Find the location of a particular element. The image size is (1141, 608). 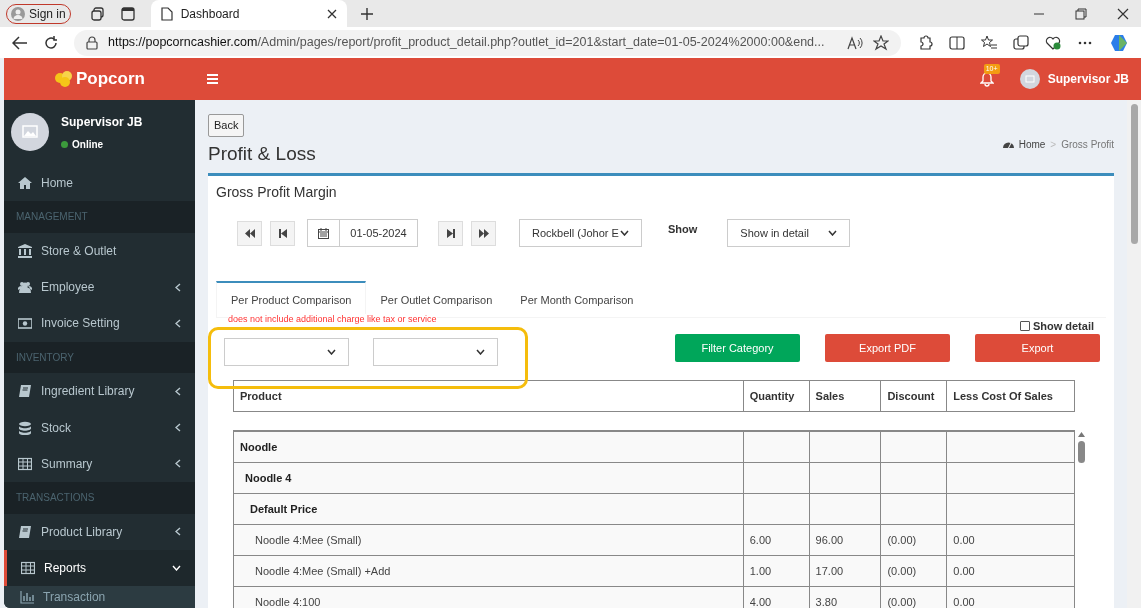

table-cell: 6.00 is located at coordinates (775, 540).